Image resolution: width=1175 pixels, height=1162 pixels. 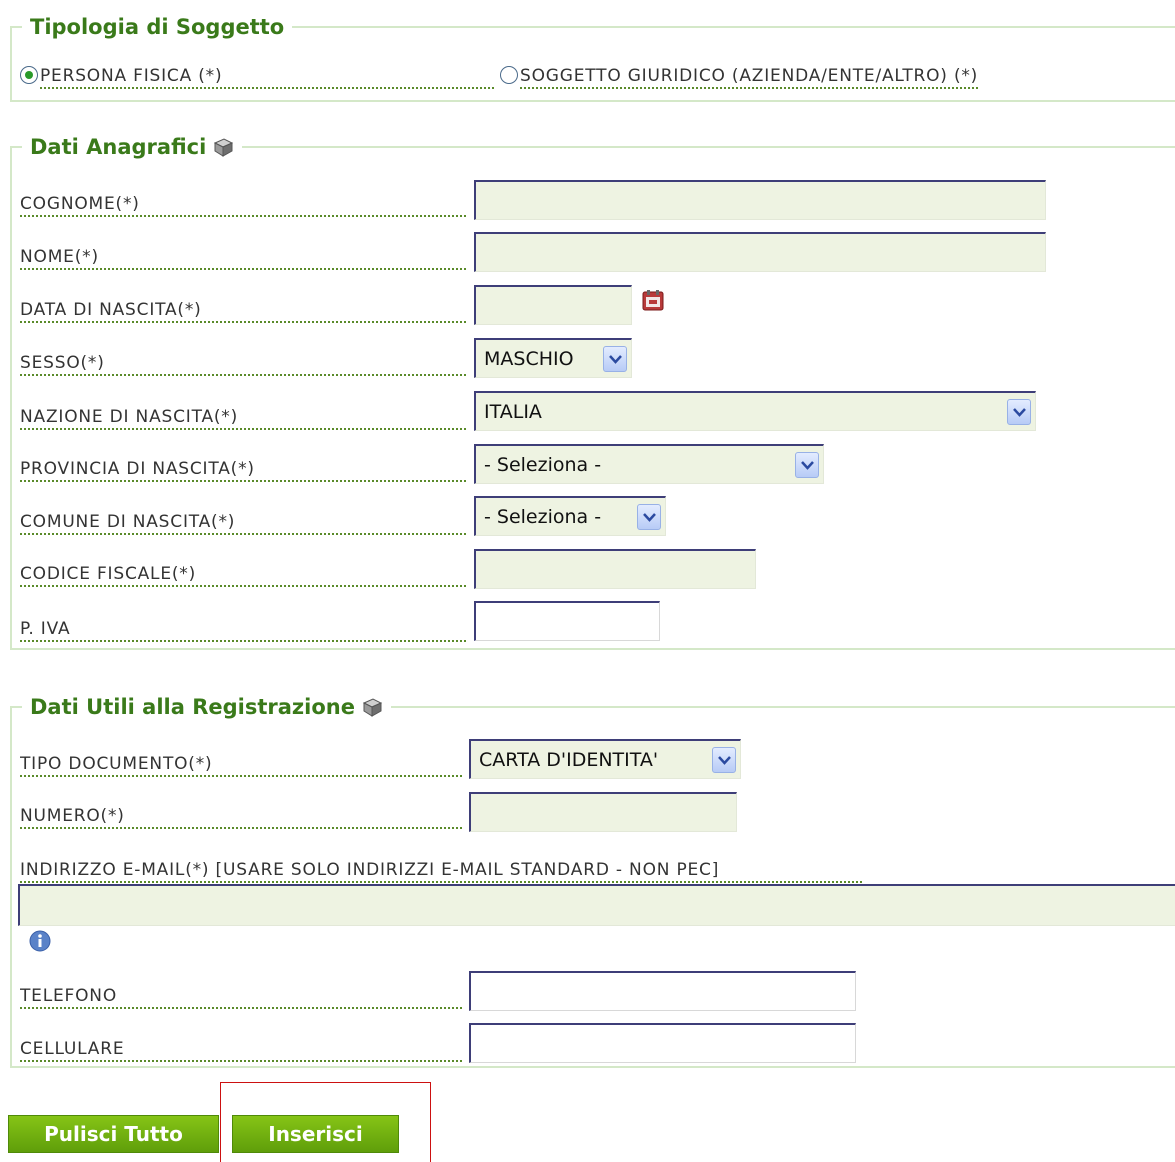 I want to click on tipo-documento-select: CARTA D'IDENTITA', so click(x=605, y=759).